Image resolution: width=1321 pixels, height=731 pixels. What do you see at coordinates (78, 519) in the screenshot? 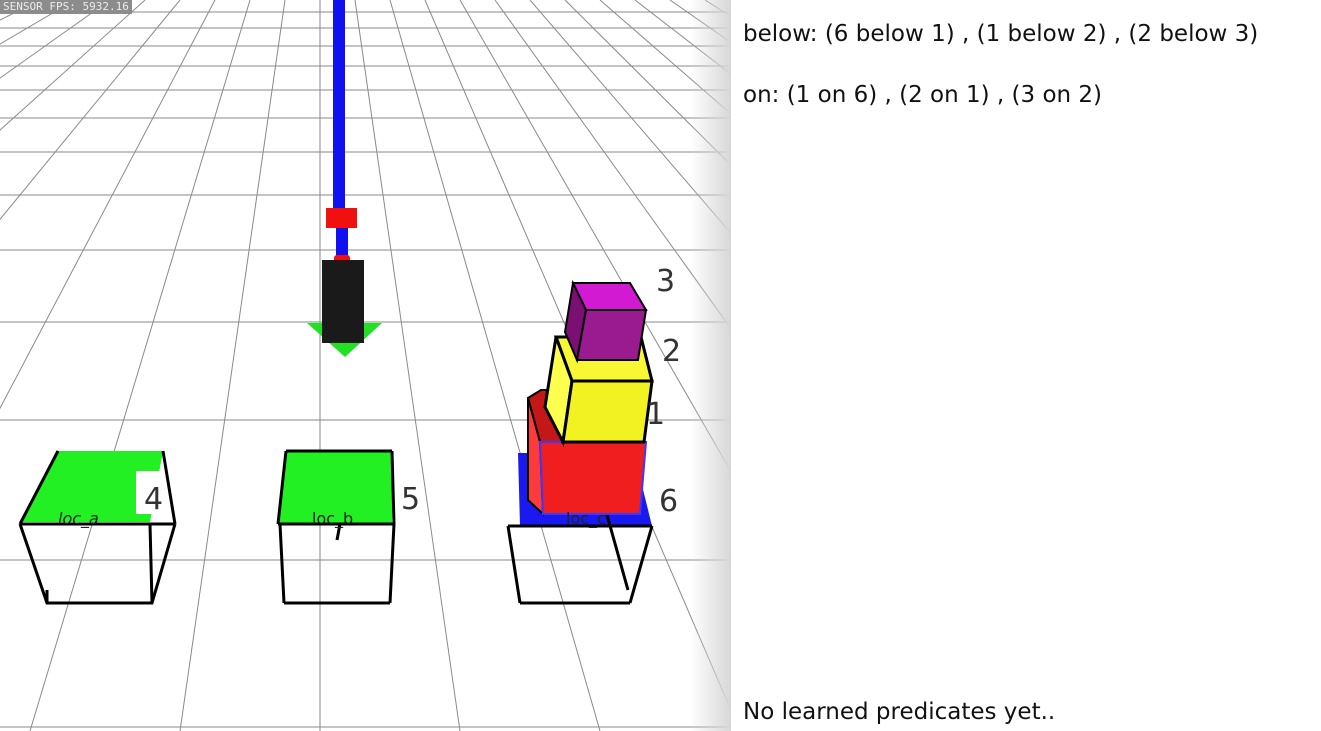
I see `table-label-loc-a: loc_a` at bounding box center [78, 519].